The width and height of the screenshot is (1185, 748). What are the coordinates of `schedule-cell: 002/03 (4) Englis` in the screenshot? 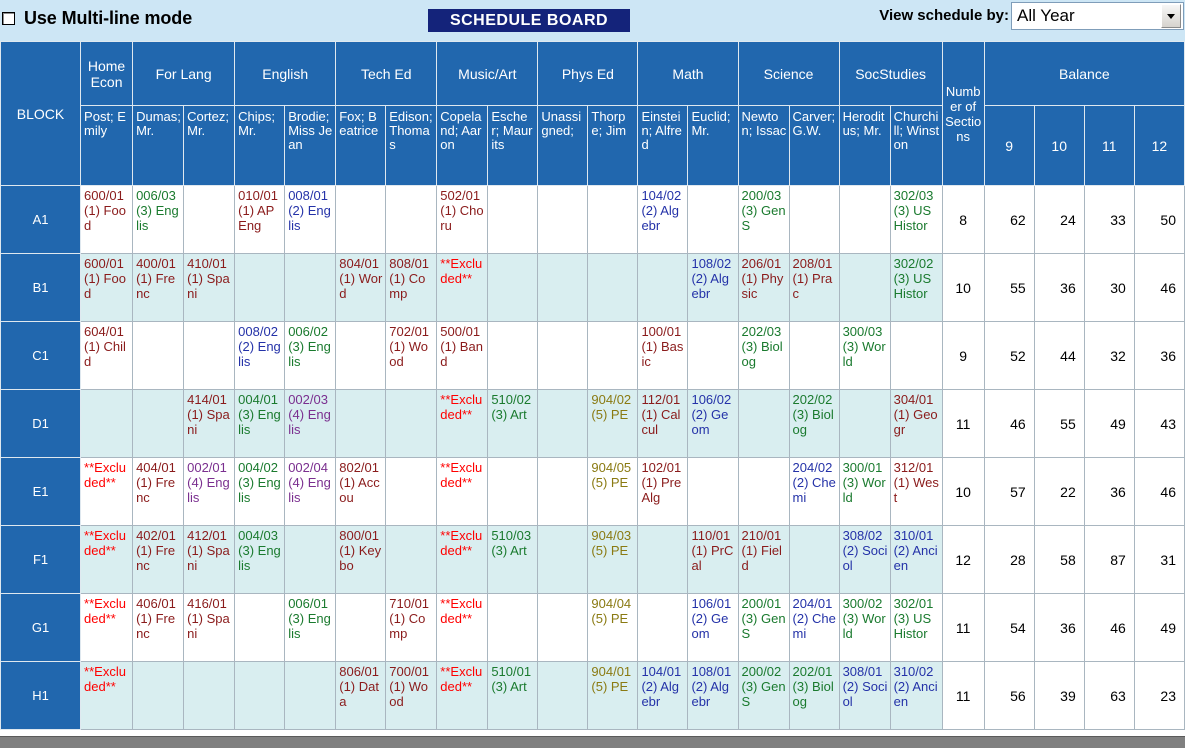 It's located at (310, 423).